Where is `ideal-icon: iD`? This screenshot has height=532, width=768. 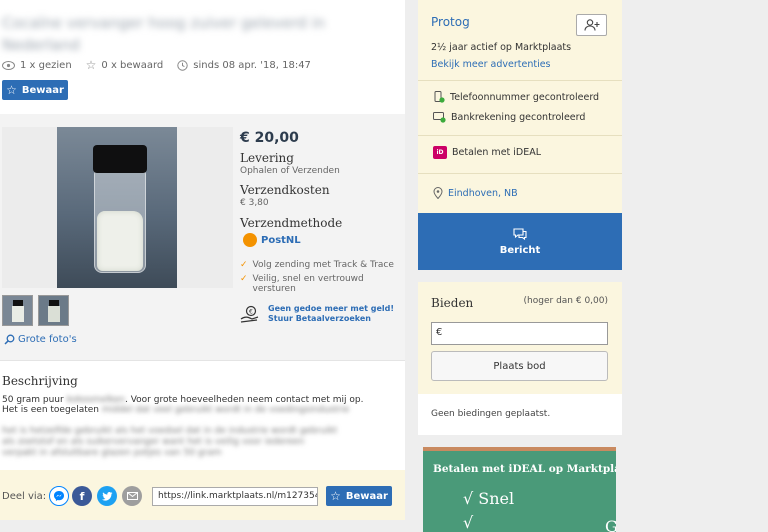
ideal-icon: iD is located at coordinates (440, 152).